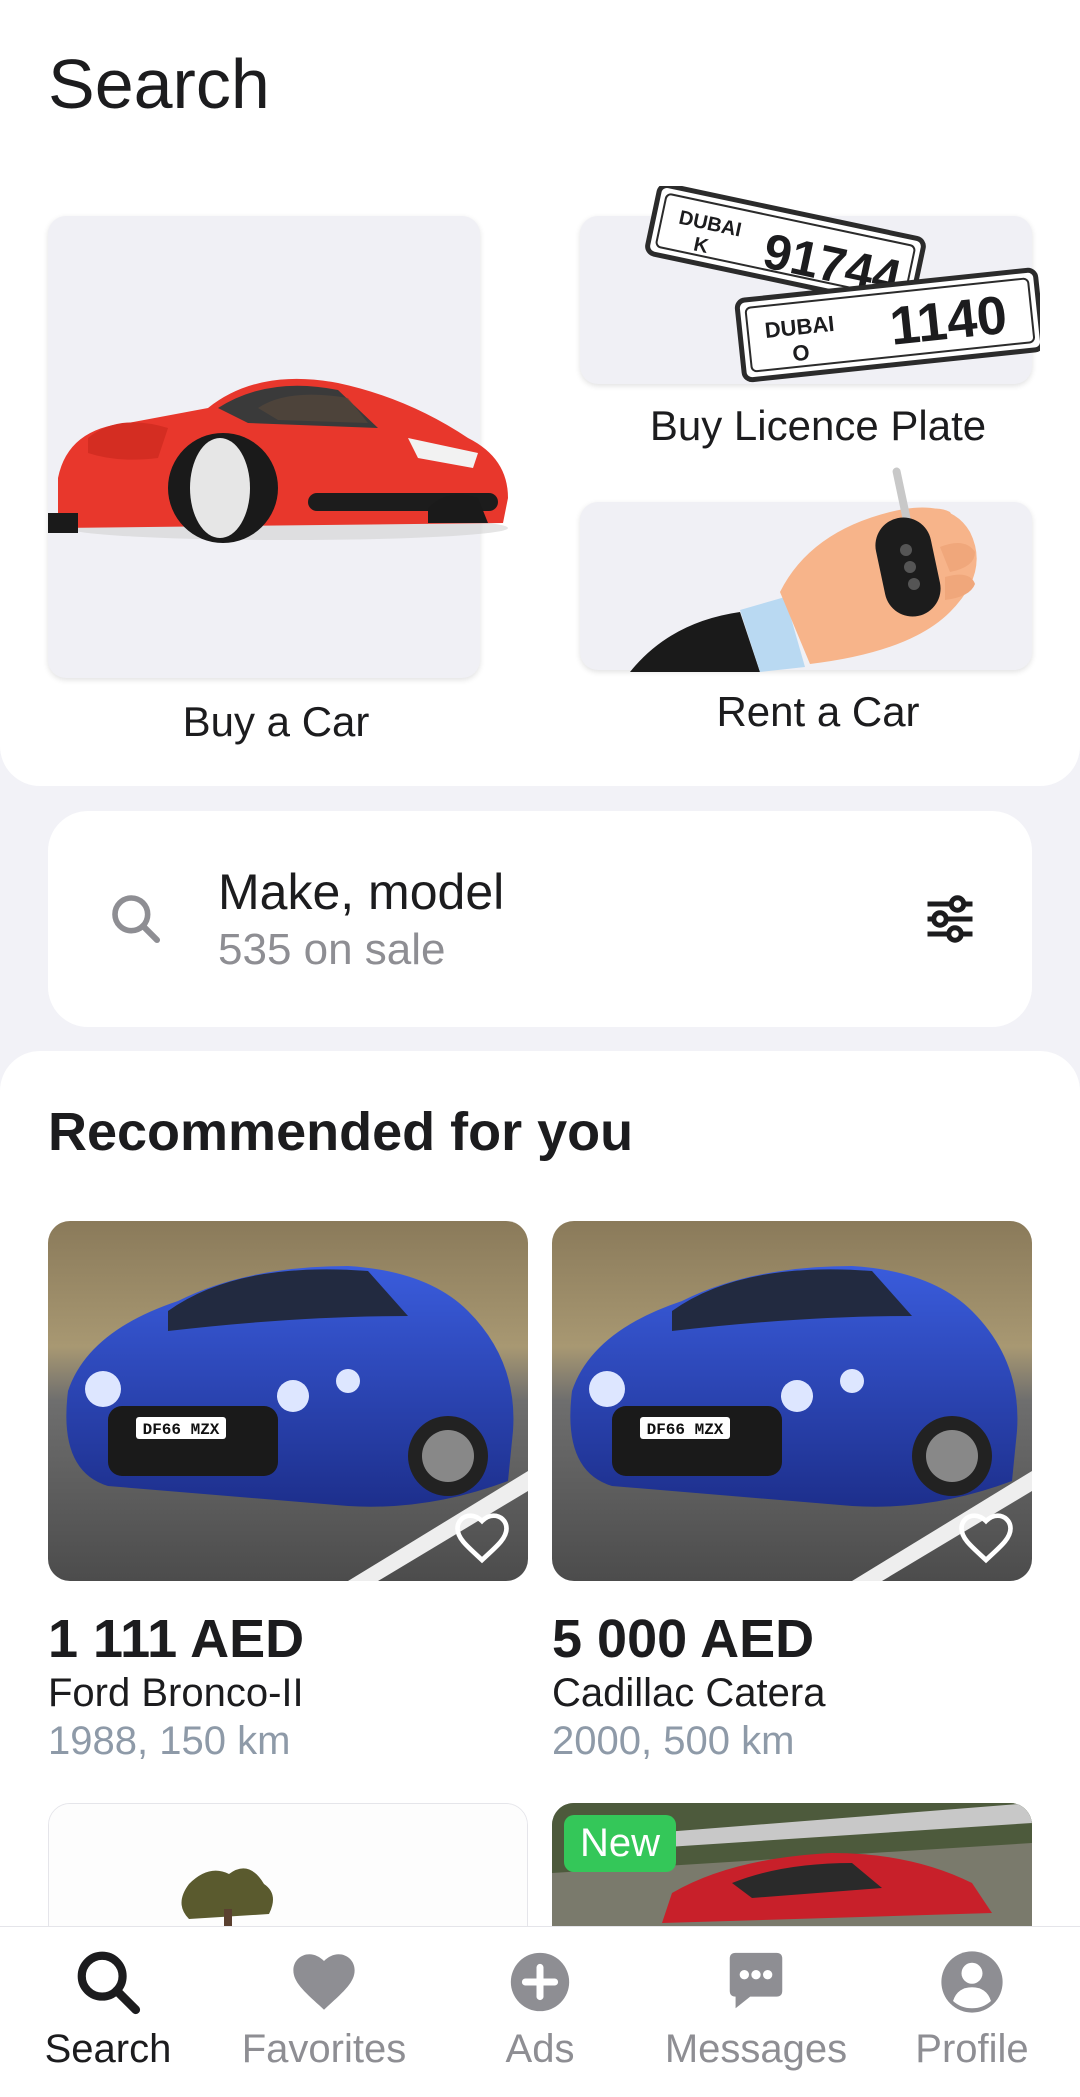 The width and height of the screenshot is (1080, 2097). Describe the element at coordinates (169, 1741) in the screenshot. I see `listing-meta: 1988, 150 km` at that location.